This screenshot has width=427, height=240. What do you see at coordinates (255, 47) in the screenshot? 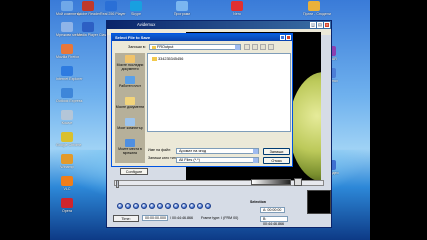
I see `up-folder-button` at bounding box center [255, 47].